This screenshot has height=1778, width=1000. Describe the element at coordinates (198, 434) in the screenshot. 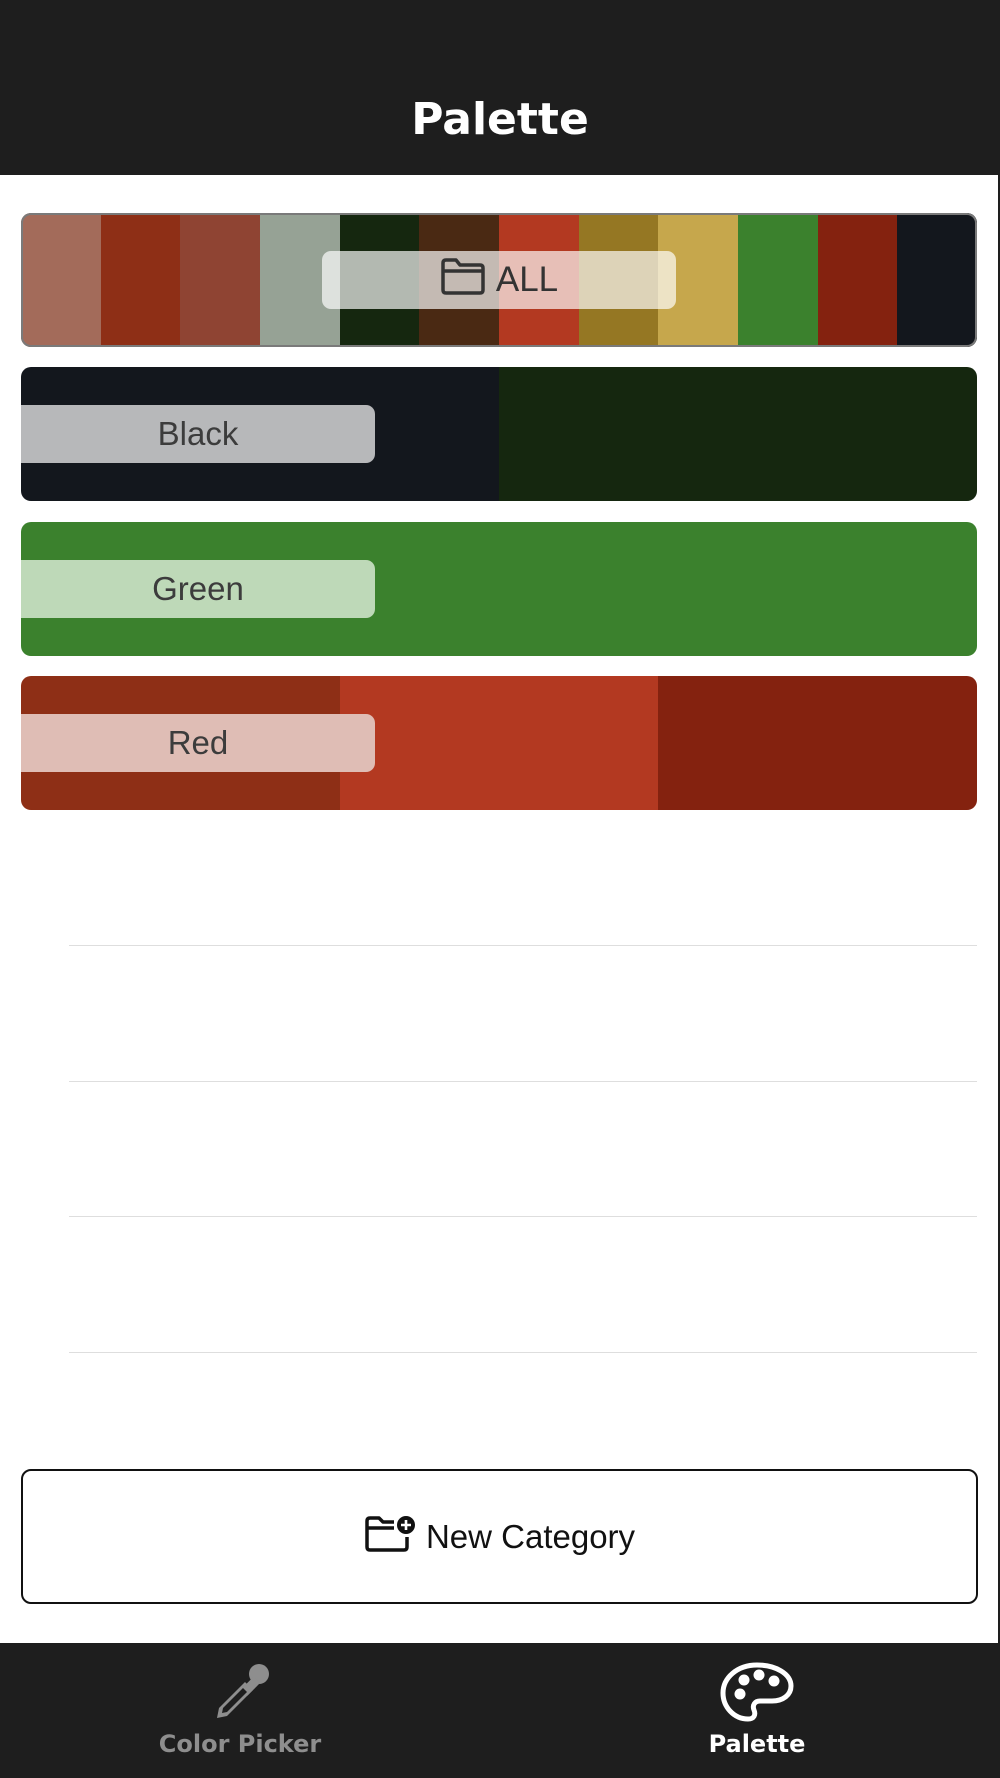

I see `category-label-black: Black` at that location.